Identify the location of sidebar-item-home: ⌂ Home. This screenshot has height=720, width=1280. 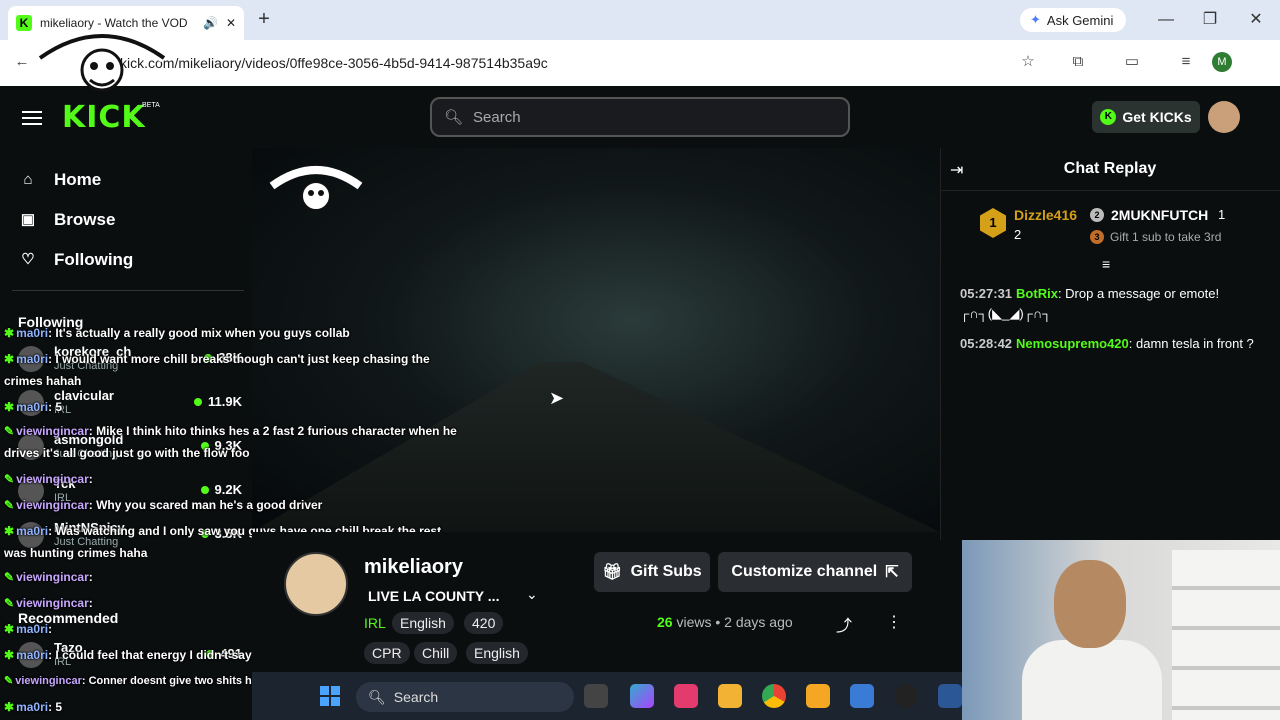
(60, 180).